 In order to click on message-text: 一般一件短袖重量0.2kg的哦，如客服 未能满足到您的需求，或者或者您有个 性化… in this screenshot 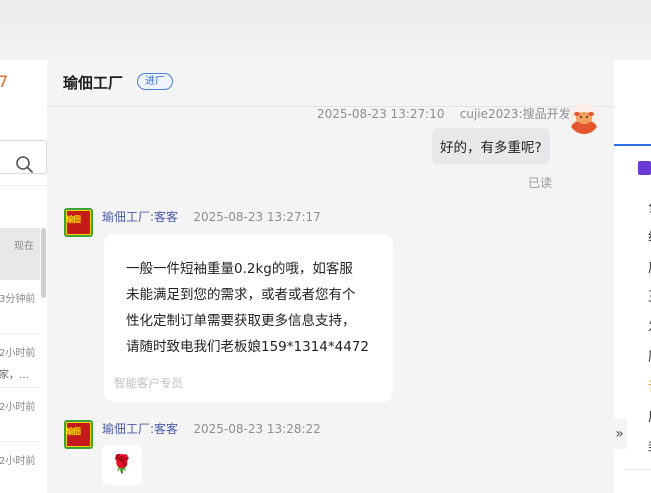, I will do `click(251, 308)`.